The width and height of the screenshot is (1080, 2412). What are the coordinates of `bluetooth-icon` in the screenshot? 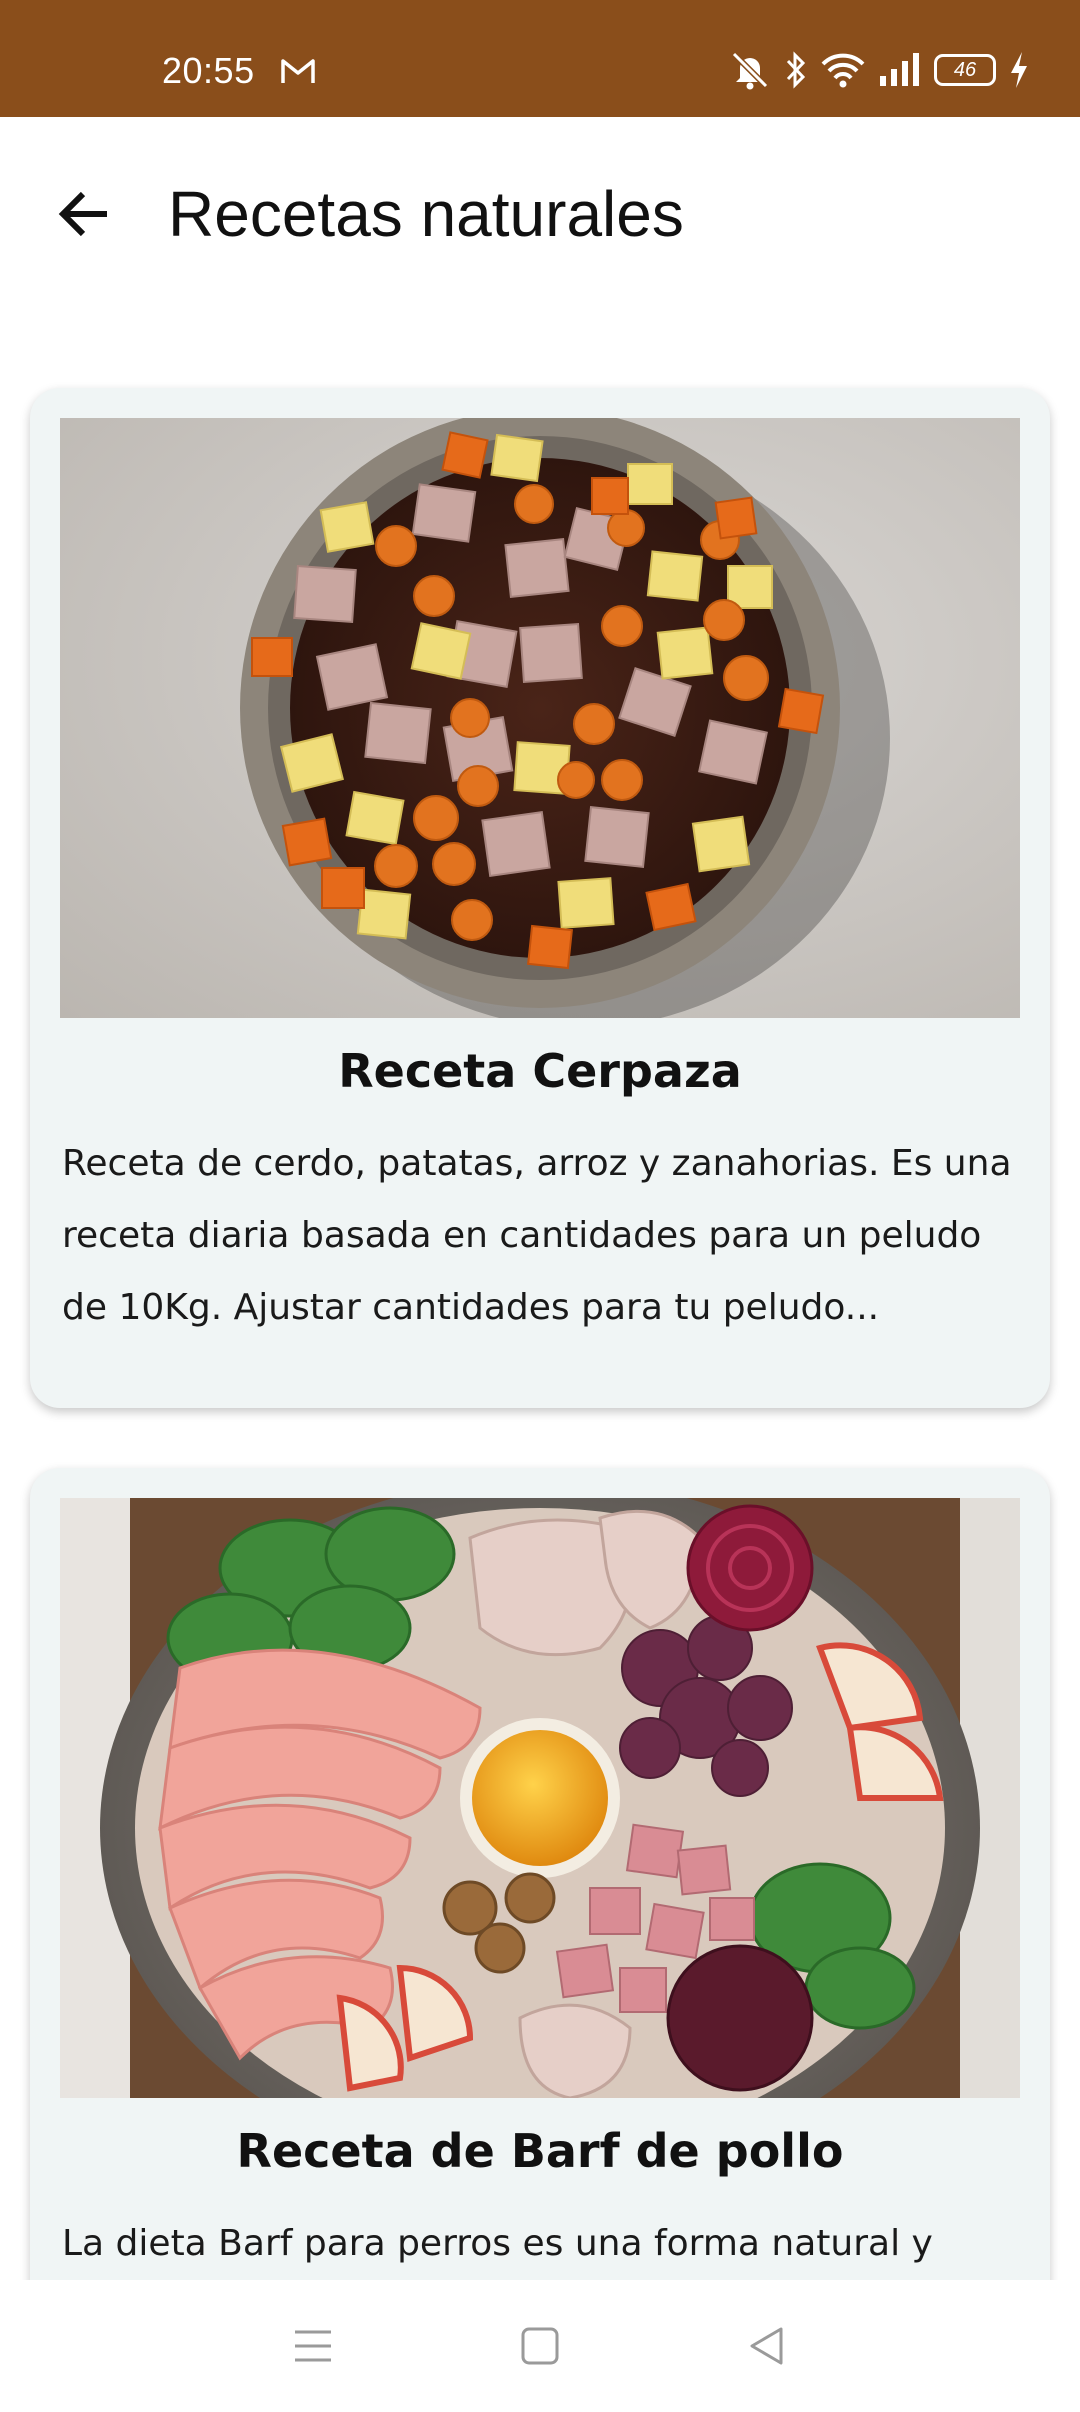 It's located at (796, 70).